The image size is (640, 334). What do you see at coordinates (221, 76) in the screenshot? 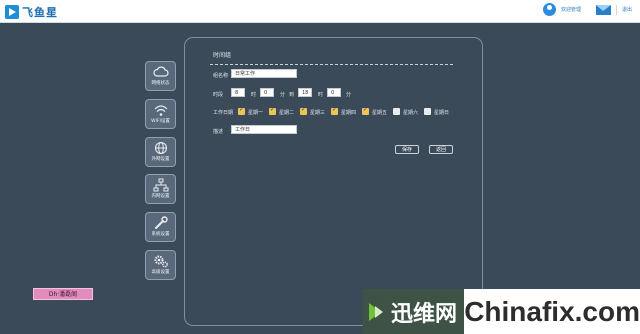
I see `name-label: 组名称` at bounding box center [221, 76].